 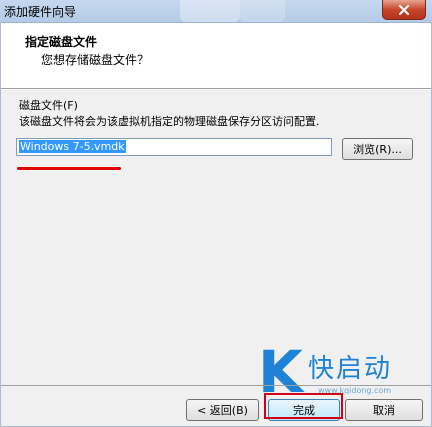 I want to click on page-subtitle: 您想存储磁盘文件？, so click(x=95, y=60).